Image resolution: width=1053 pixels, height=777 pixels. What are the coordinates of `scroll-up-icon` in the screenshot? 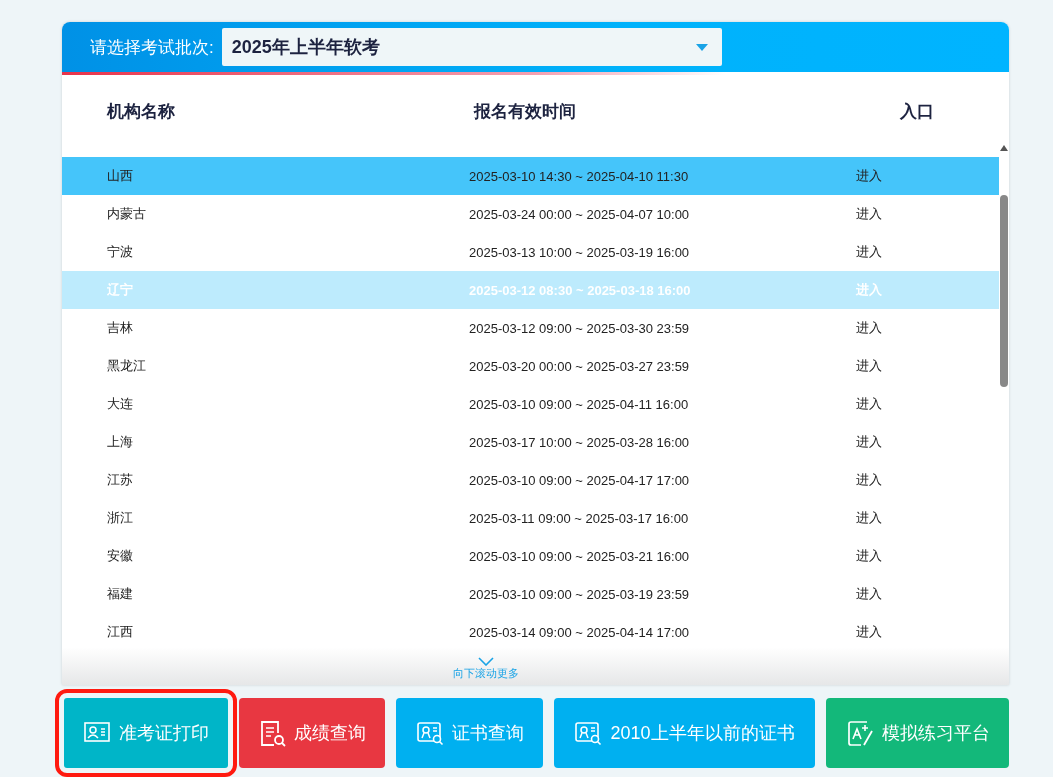 It's located at (1004, 148).